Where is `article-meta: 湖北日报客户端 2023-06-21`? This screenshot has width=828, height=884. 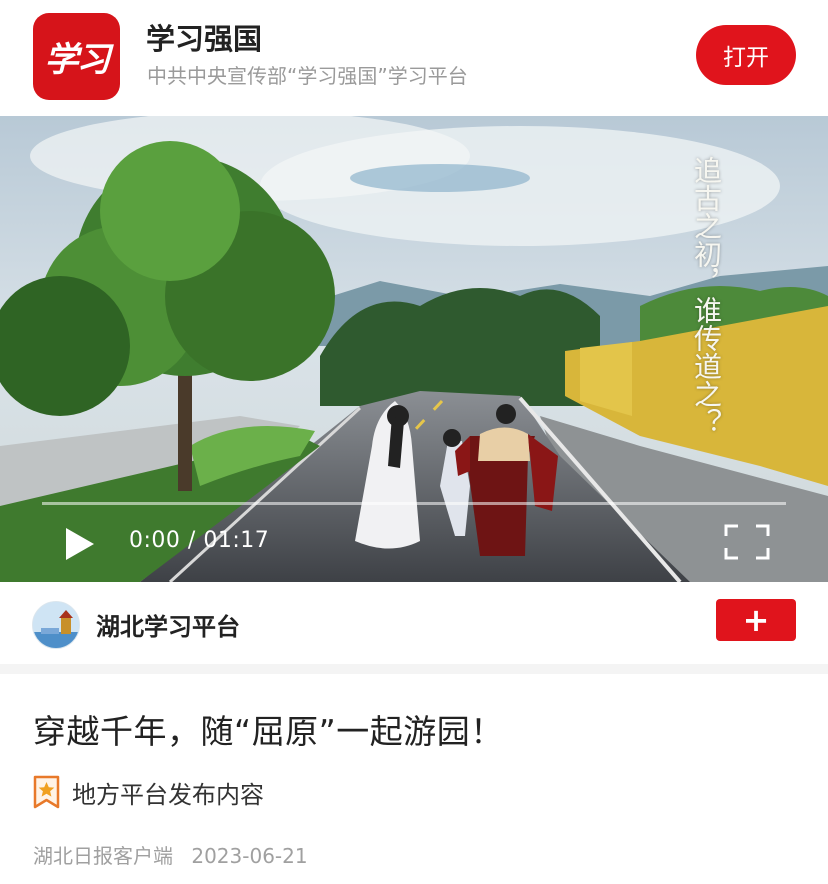
article-meta: 湖北日报客户端 2023-06-21 is located at coordinates (170, 854).